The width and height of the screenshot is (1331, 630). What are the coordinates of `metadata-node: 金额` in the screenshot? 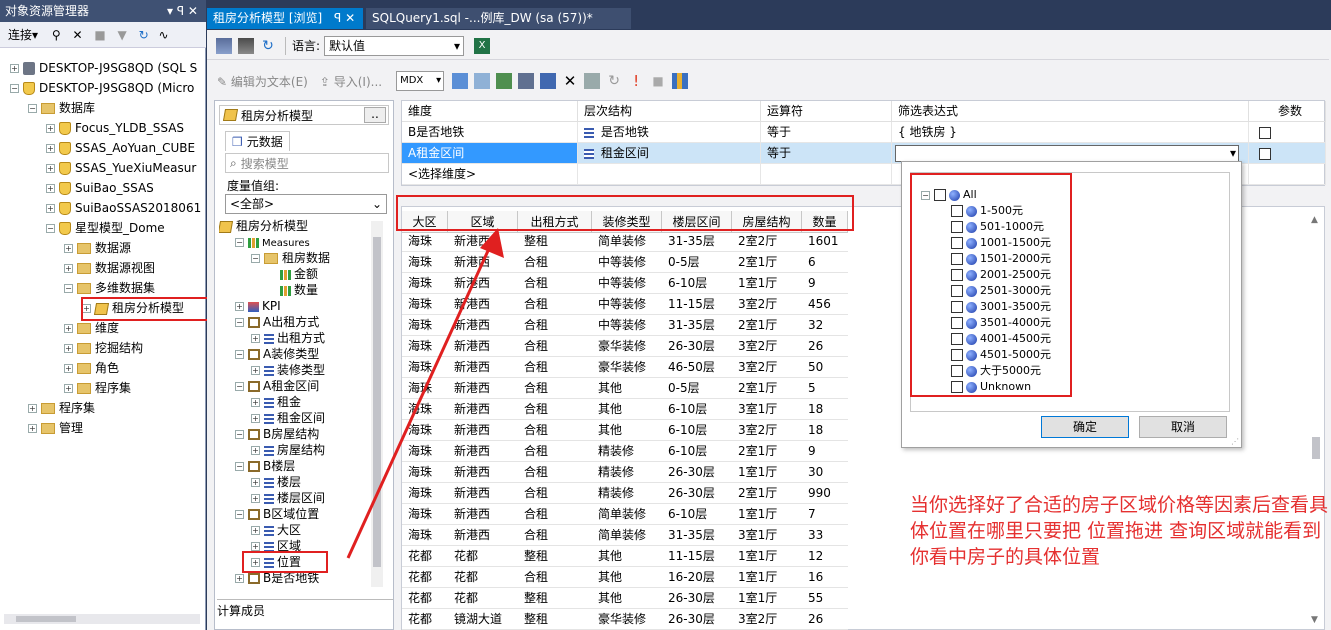 It's located at (292, 274).